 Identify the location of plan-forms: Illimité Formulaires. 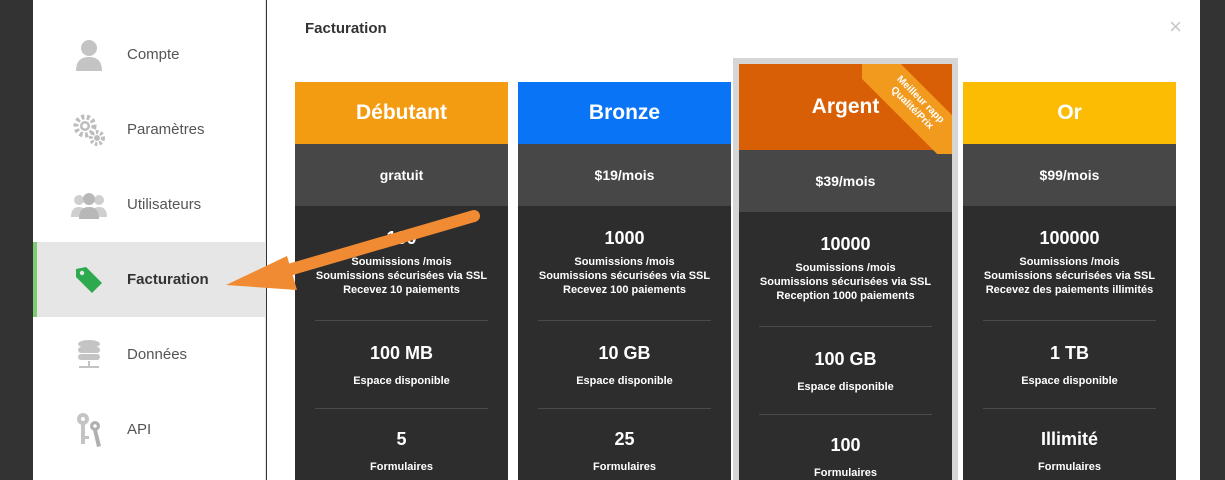
(1069, 441).